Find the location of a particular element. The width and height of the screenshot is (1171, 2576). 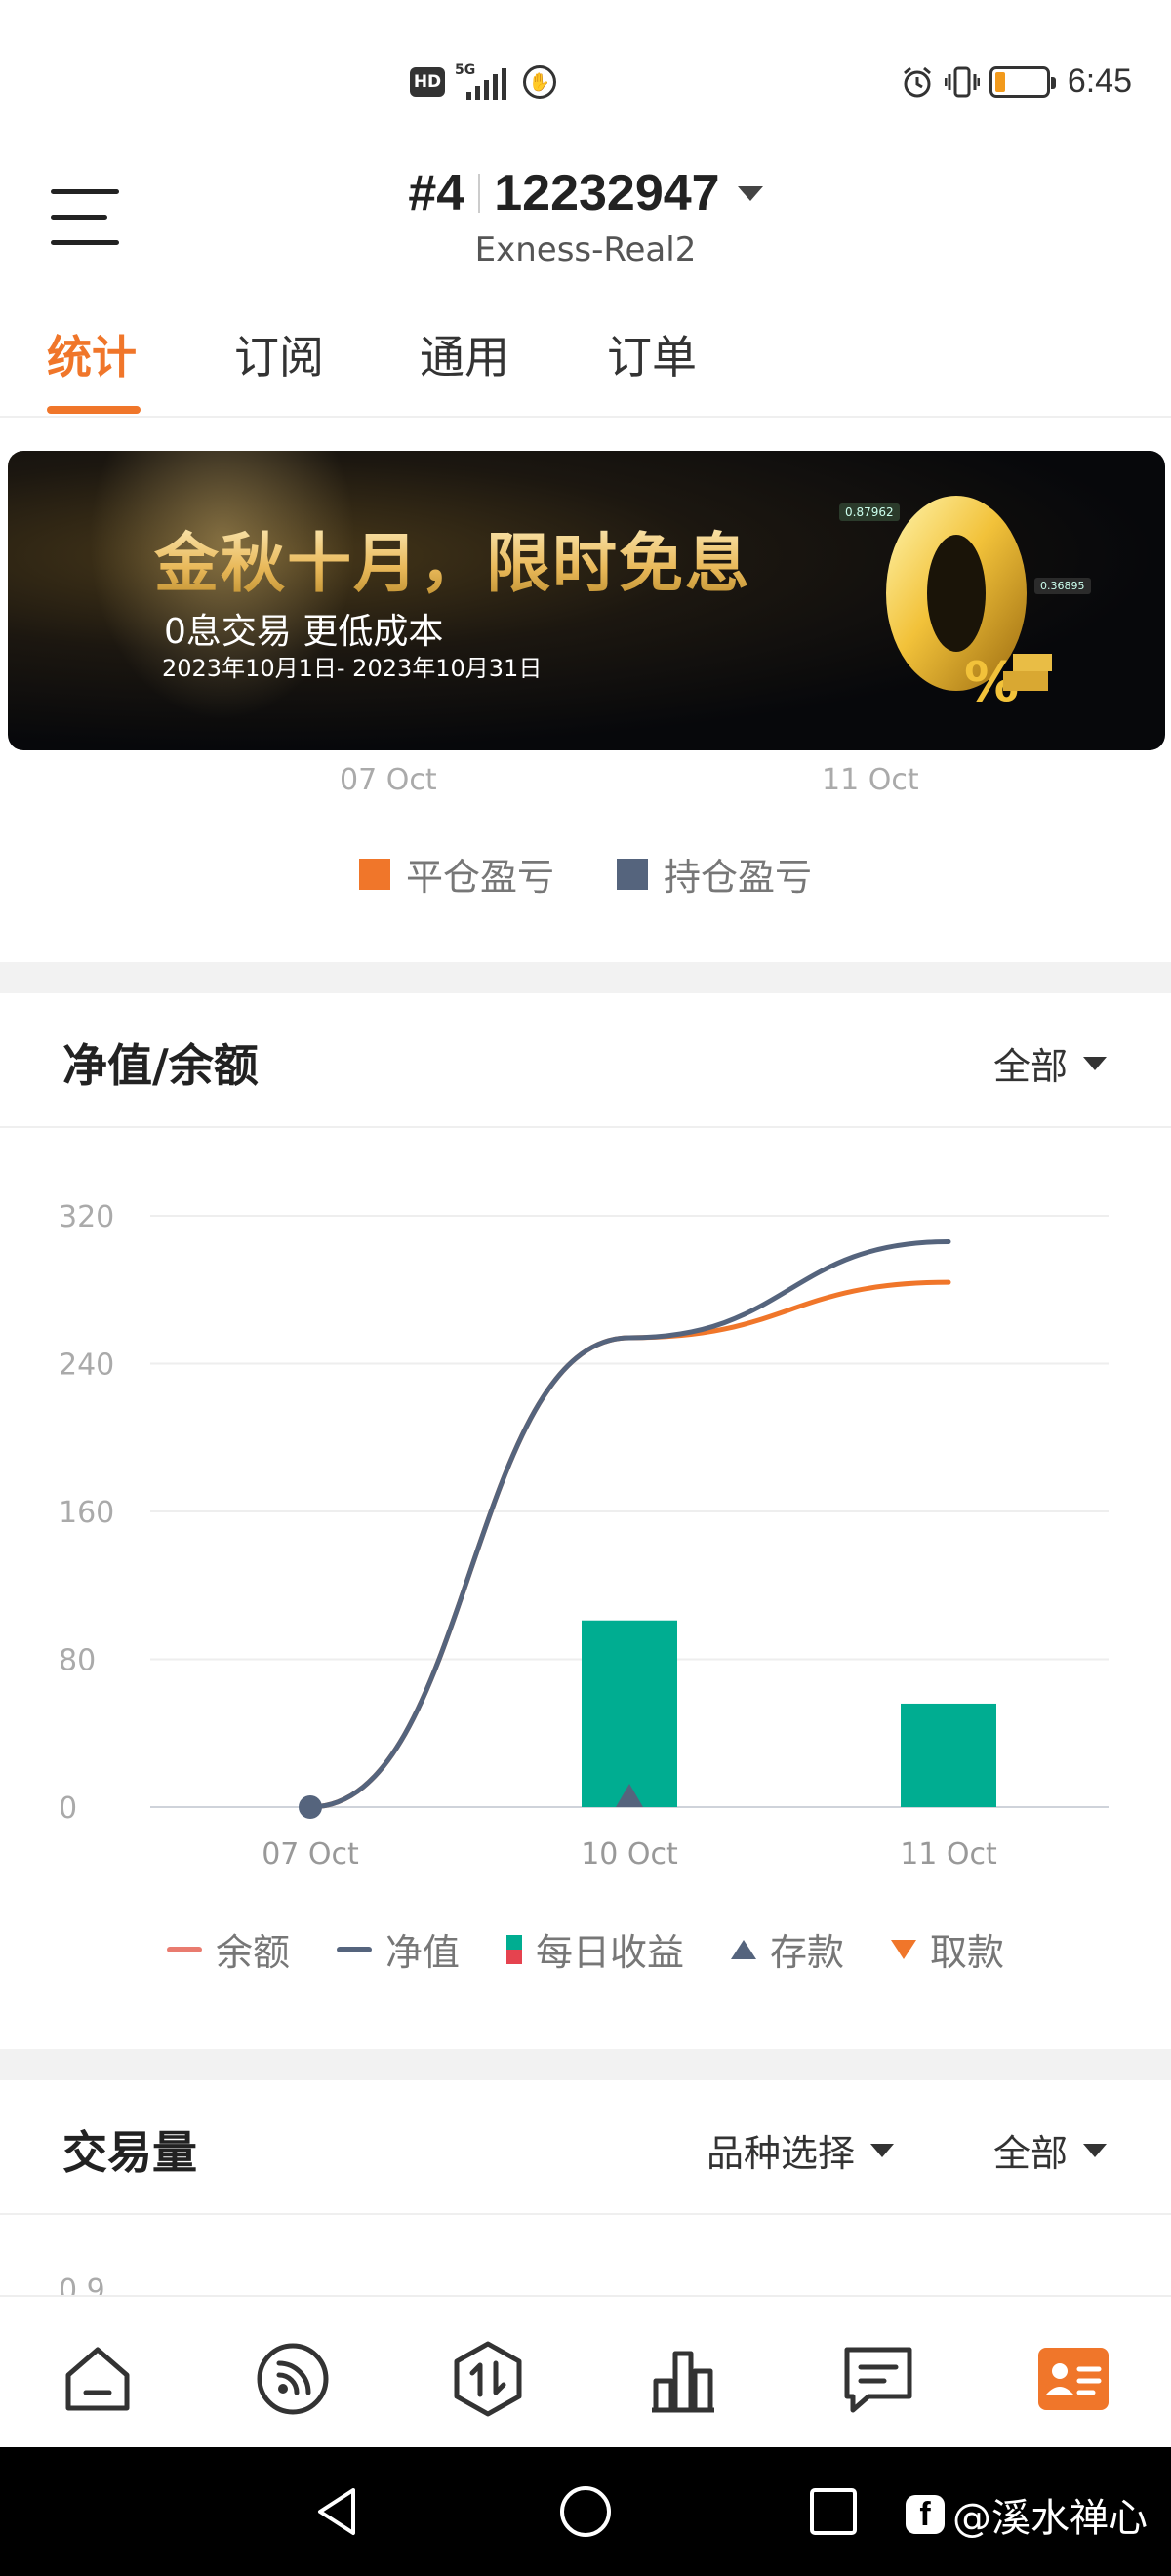

legend-withdrawal: 取款 is located at coordinates (947, 1949).